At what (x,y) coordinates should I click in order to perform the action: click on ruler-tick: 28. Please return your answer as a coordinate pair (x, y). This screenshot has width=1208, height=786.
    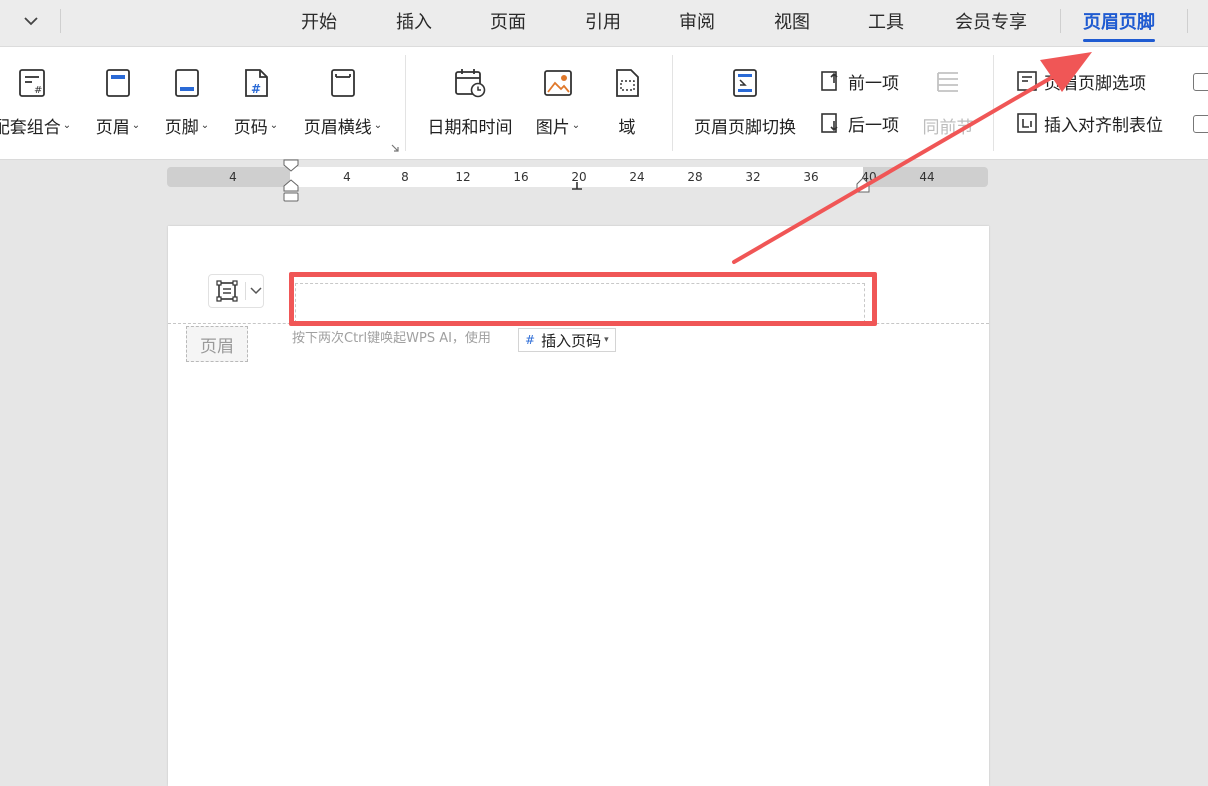
    Looking at the image, I should click on (695, 177).